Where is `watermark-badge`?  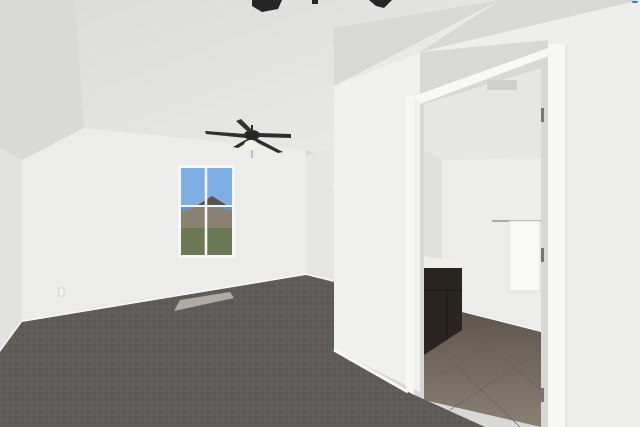
watermark-badge is located at coordinates (635, 2).